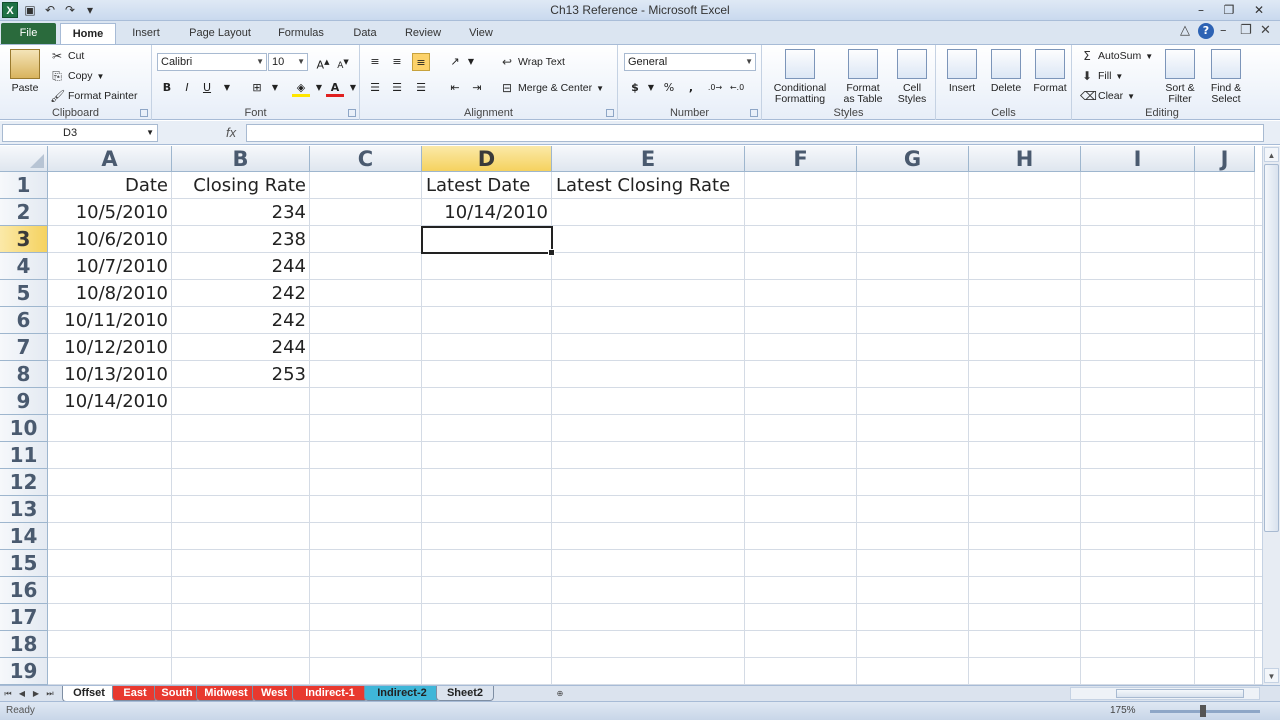 The image size is (1280, 720). What do you see at coordinates (24, 266) in the screenshot?
I see `row-header-4: 4` at bounding box center [24, 266].